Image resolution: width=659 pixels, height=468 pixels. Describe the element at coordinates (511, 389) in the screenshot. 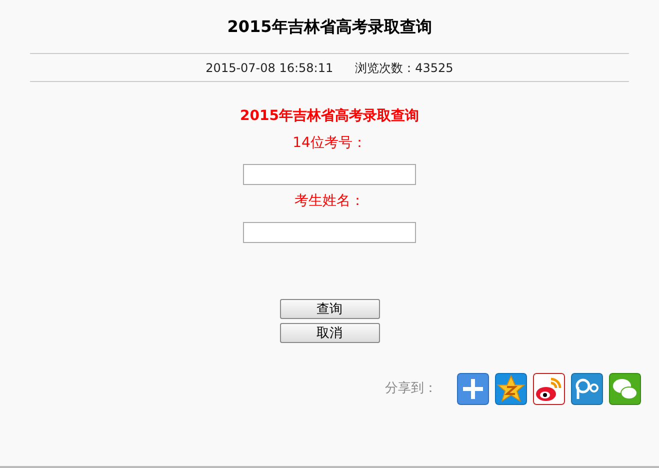

I see `star-icon` at that location.